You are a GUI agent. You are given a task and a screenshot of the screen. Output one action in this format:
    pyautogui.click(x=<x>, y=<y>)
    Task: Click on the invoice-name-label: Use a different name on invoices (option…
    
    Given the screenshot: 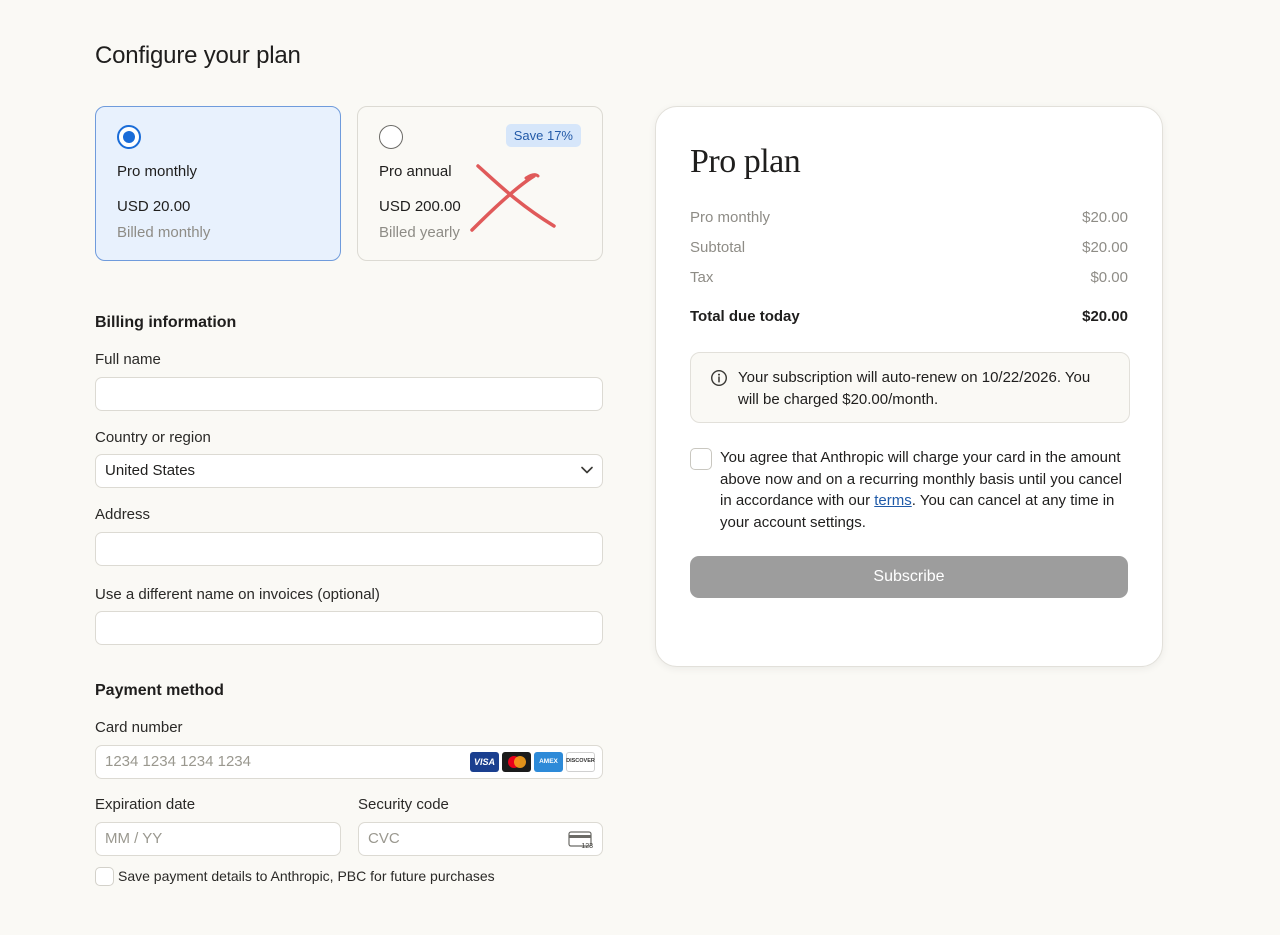 What is the action you would take?
    pyautogui.click(x=237, y=594)
    